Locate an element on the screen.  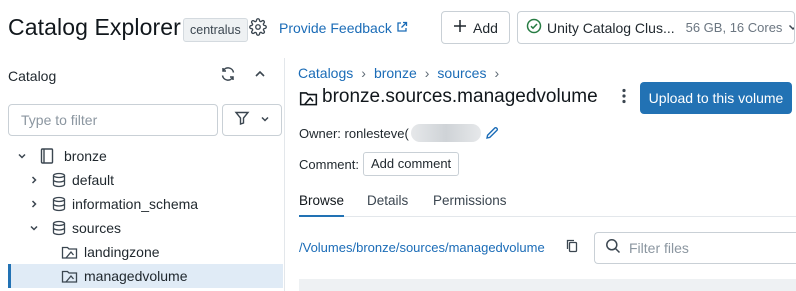
object-title: bronze.sources.managedvolume is located at coordinates (460, 96).